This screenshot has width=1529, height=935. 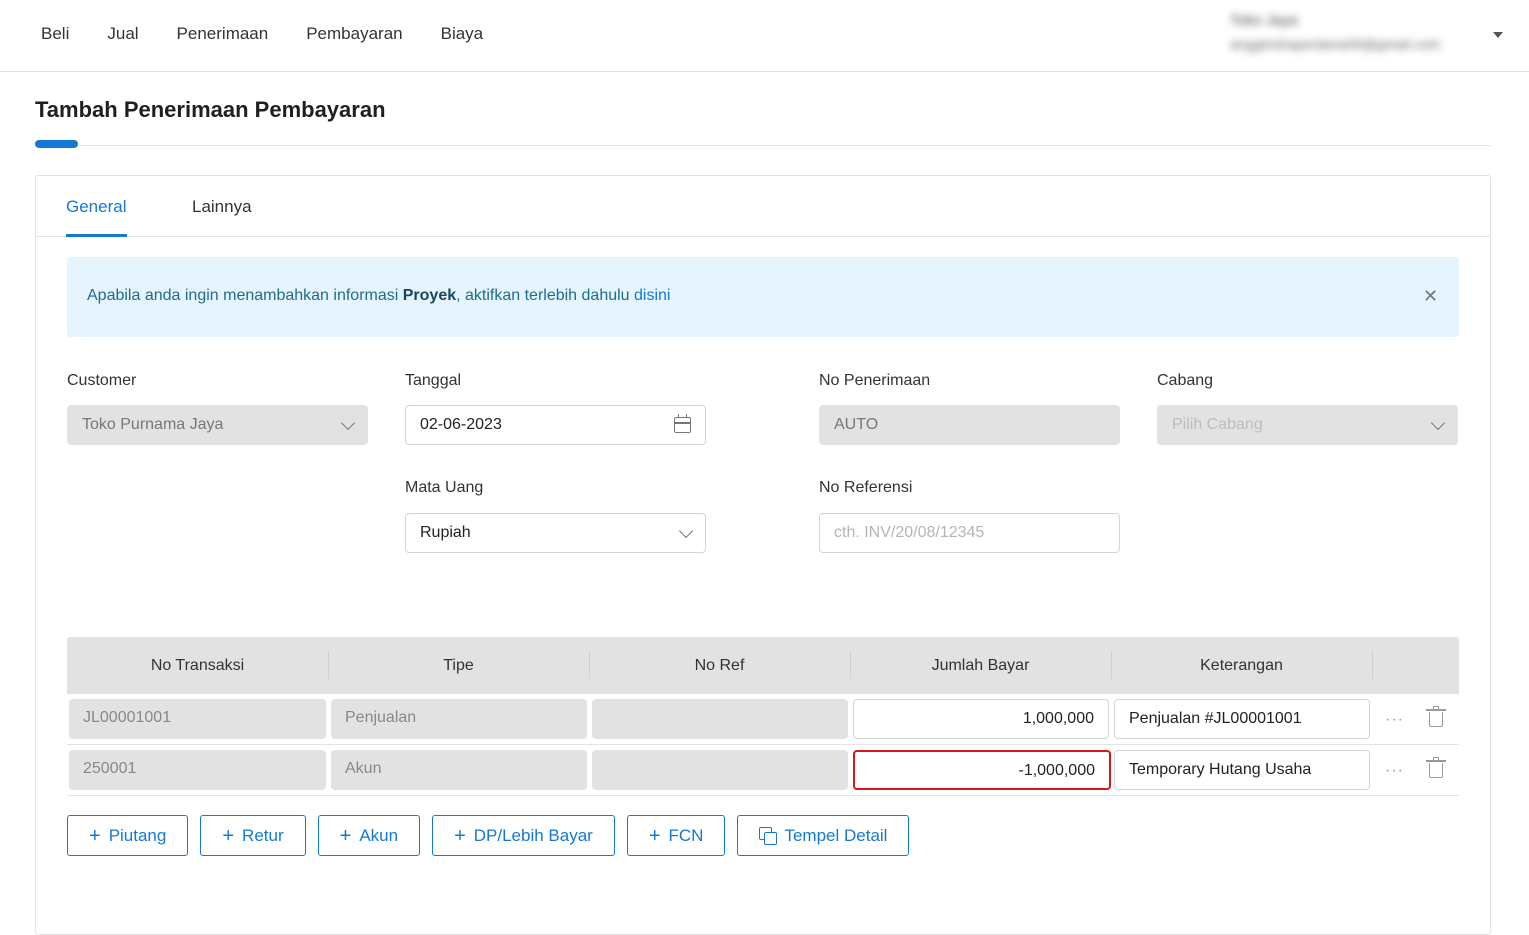 What do you see at coordinates (445, 532) in the screenshot?
I see `mata-uang-value: Rupiah` at bounding box center [445, 532].